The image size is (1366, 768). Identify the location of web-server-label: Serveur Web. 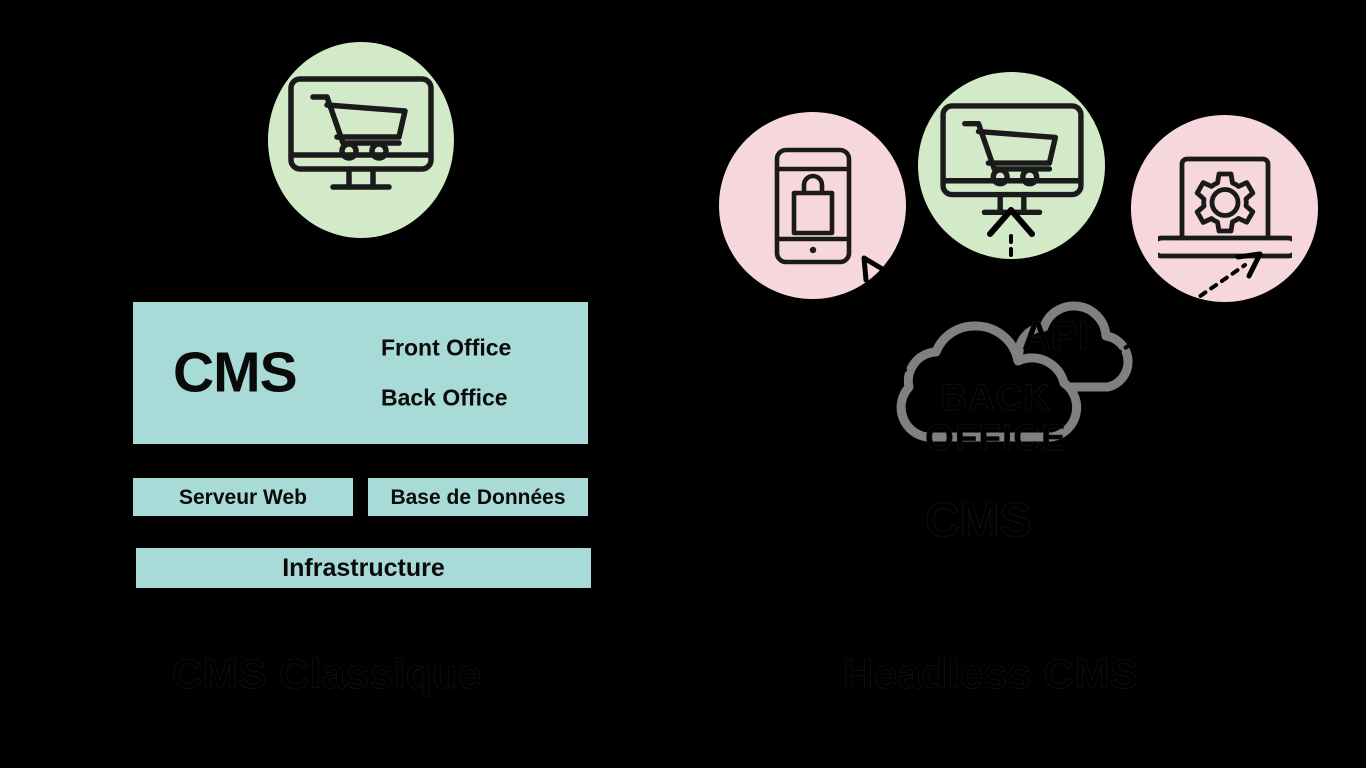
(243, 497).